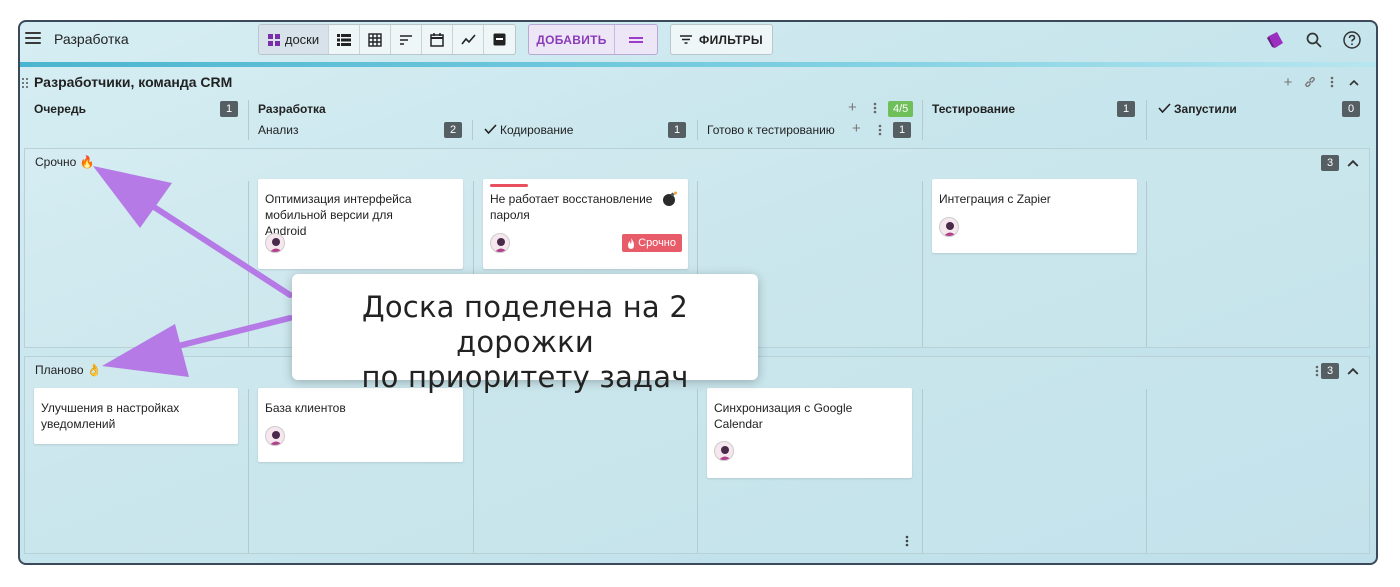 This screenshot has width=1400, height=587. Describe the element at coordinates (571, 207) in the screenshot. I see `card-title: Не работает восстановление пароля` at that location.